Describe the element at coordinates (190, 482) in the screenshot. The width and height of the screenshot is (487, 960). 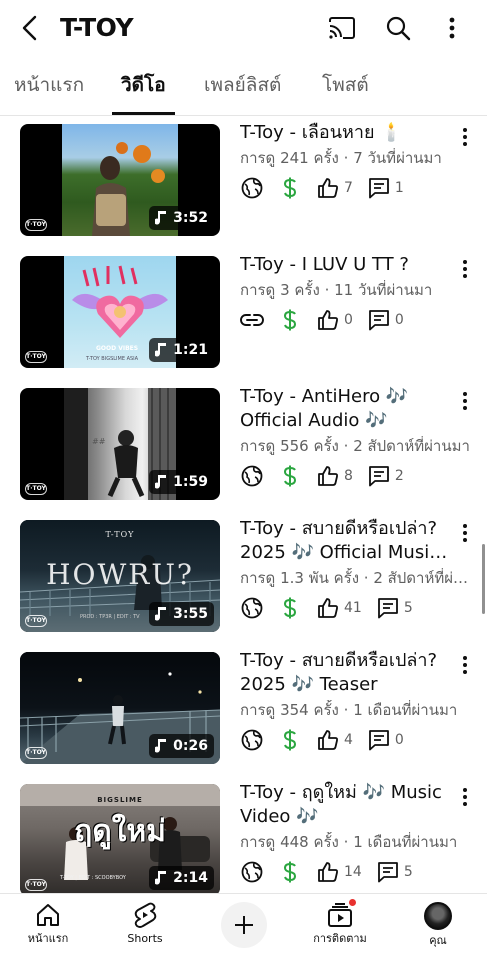
I see `duration-text: 1:59` at that location.